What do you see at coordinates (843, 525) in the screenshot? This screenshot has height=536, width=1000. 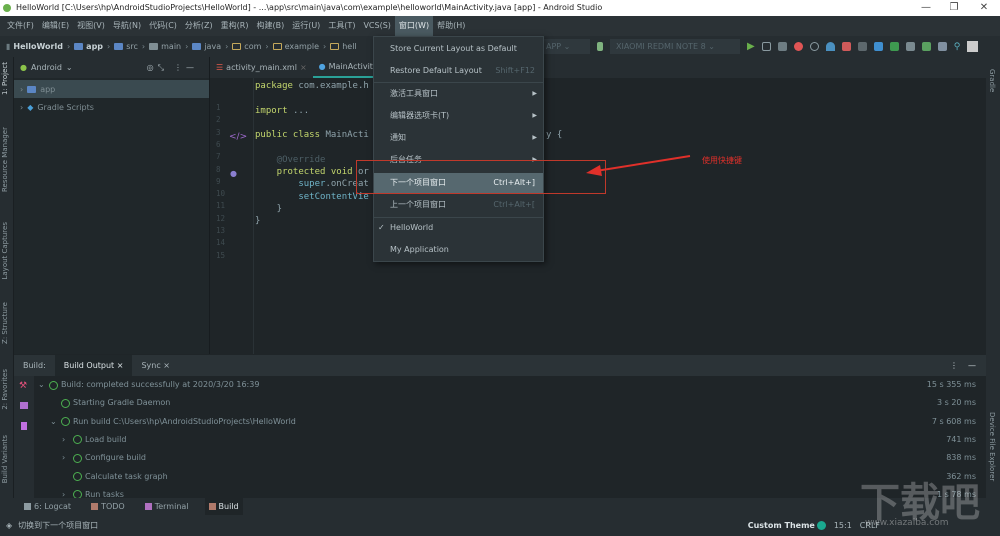 I see `caret-position: 15:1` at bounding box center [843, 525].